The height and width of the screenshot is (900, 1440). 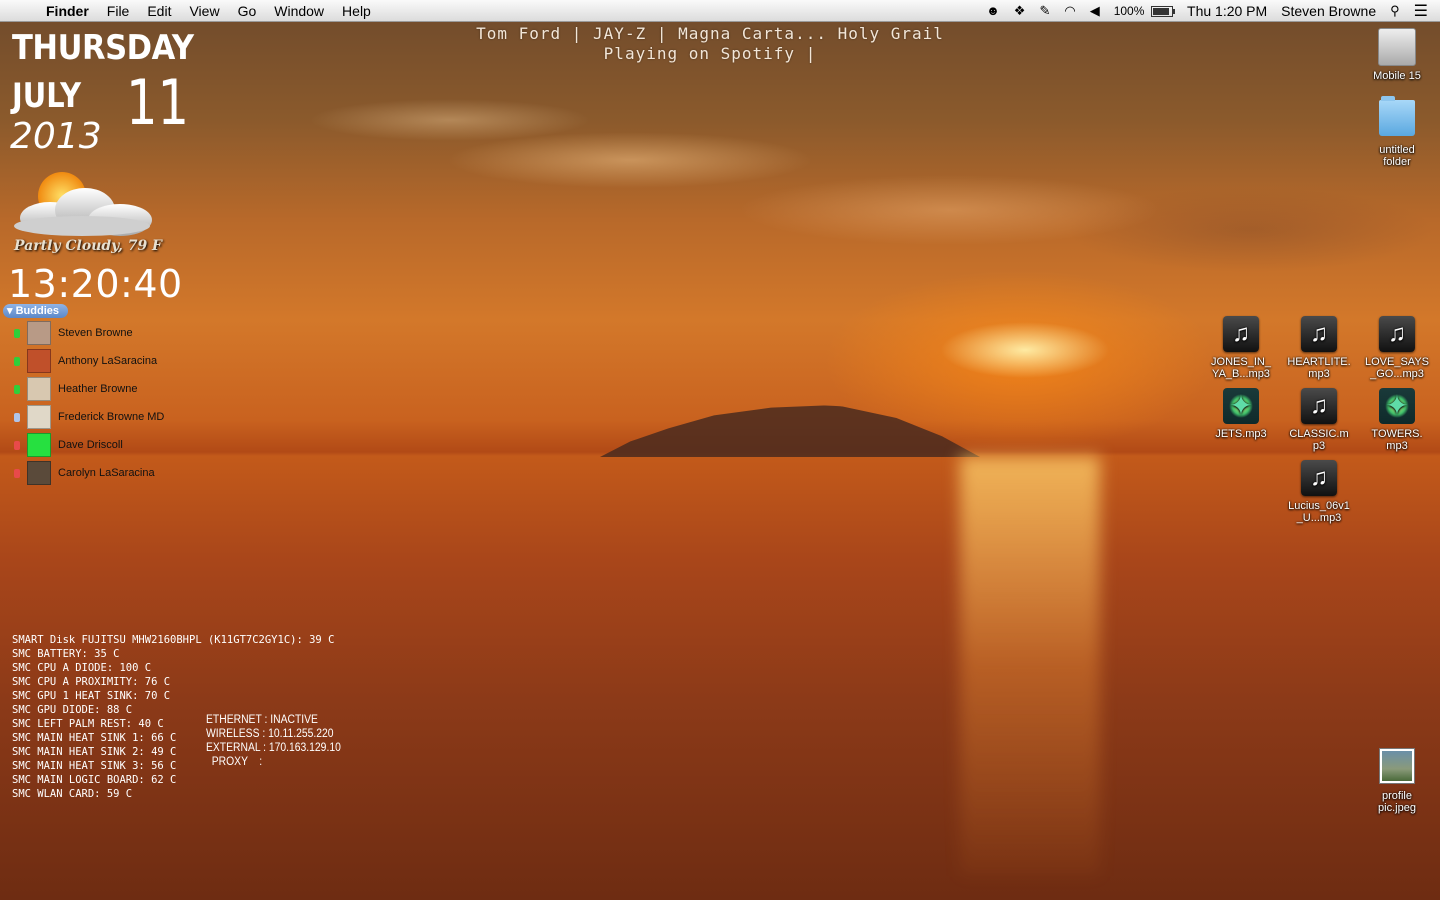 What do you see at coordinates (234, 762) in the screenshot?
I see `network-line: PROXY :` at bounding box center [234, 762].